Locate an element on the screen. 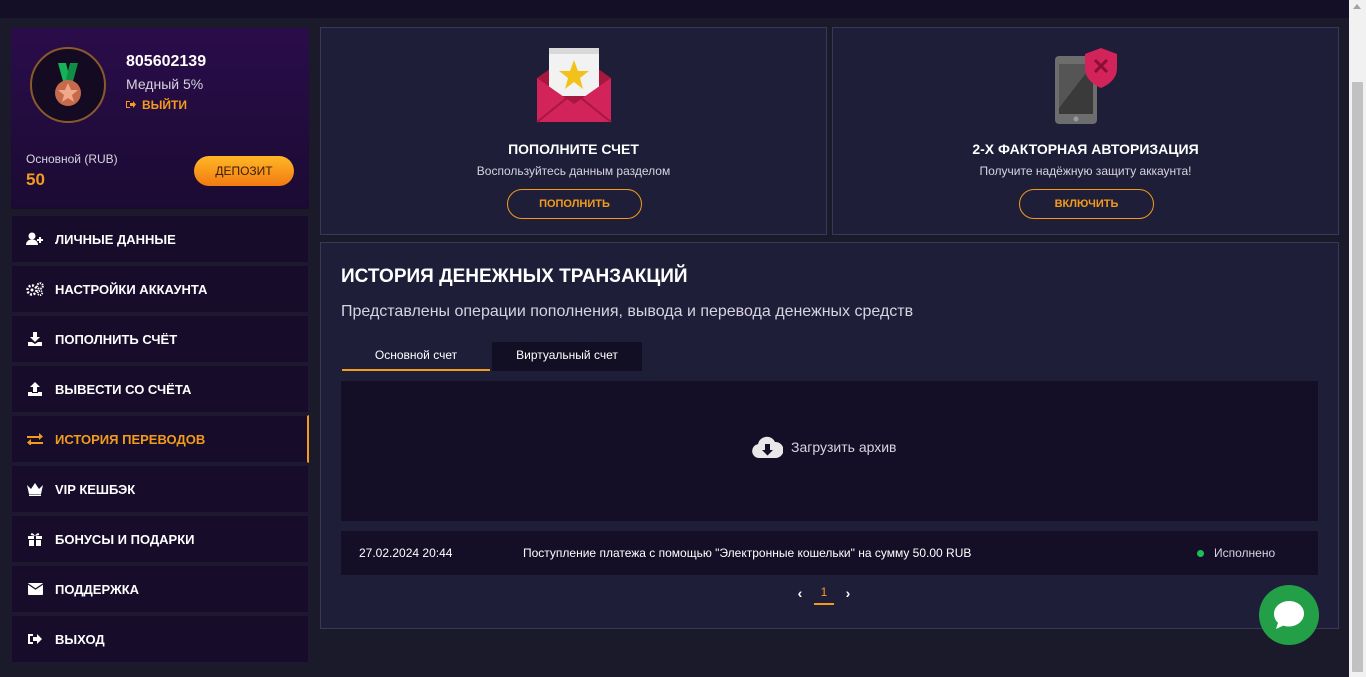  balance-value: 50 is located at coordinates (35, 179).